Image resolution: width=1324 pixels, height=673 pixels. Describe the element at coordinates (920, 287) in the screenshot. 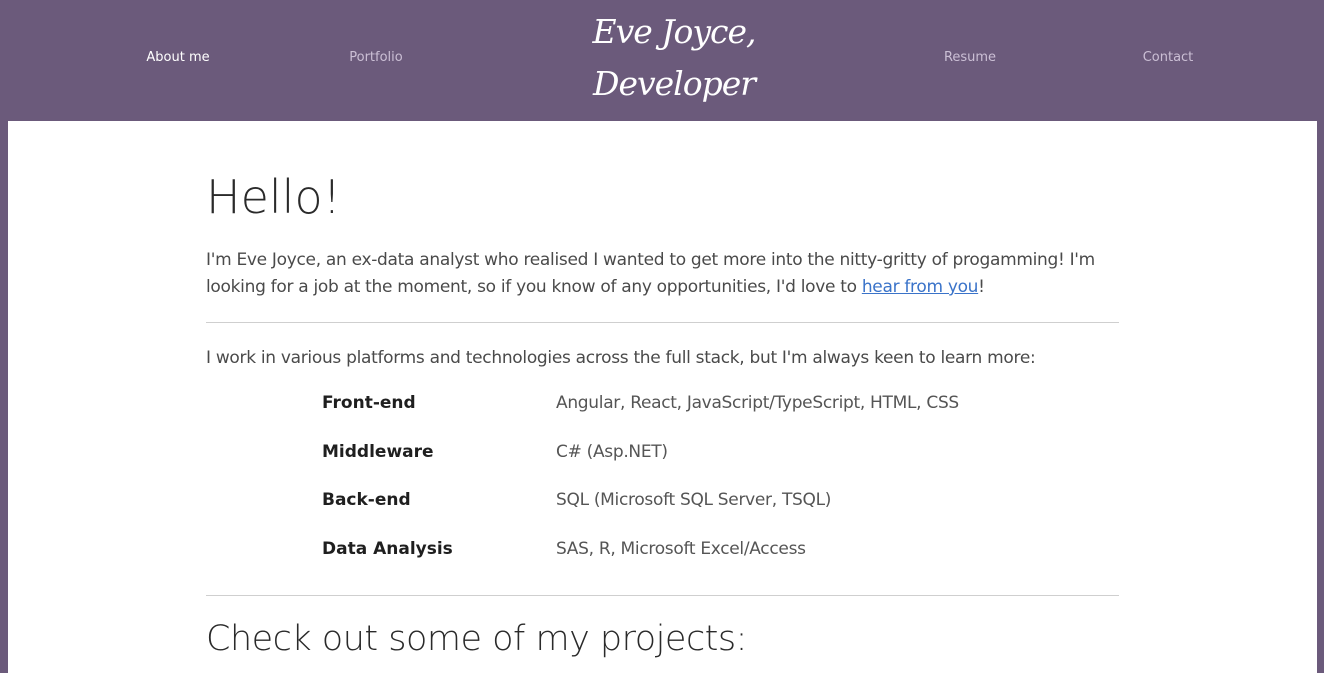

I see `hear-from-you-link: hear from you` at that location.